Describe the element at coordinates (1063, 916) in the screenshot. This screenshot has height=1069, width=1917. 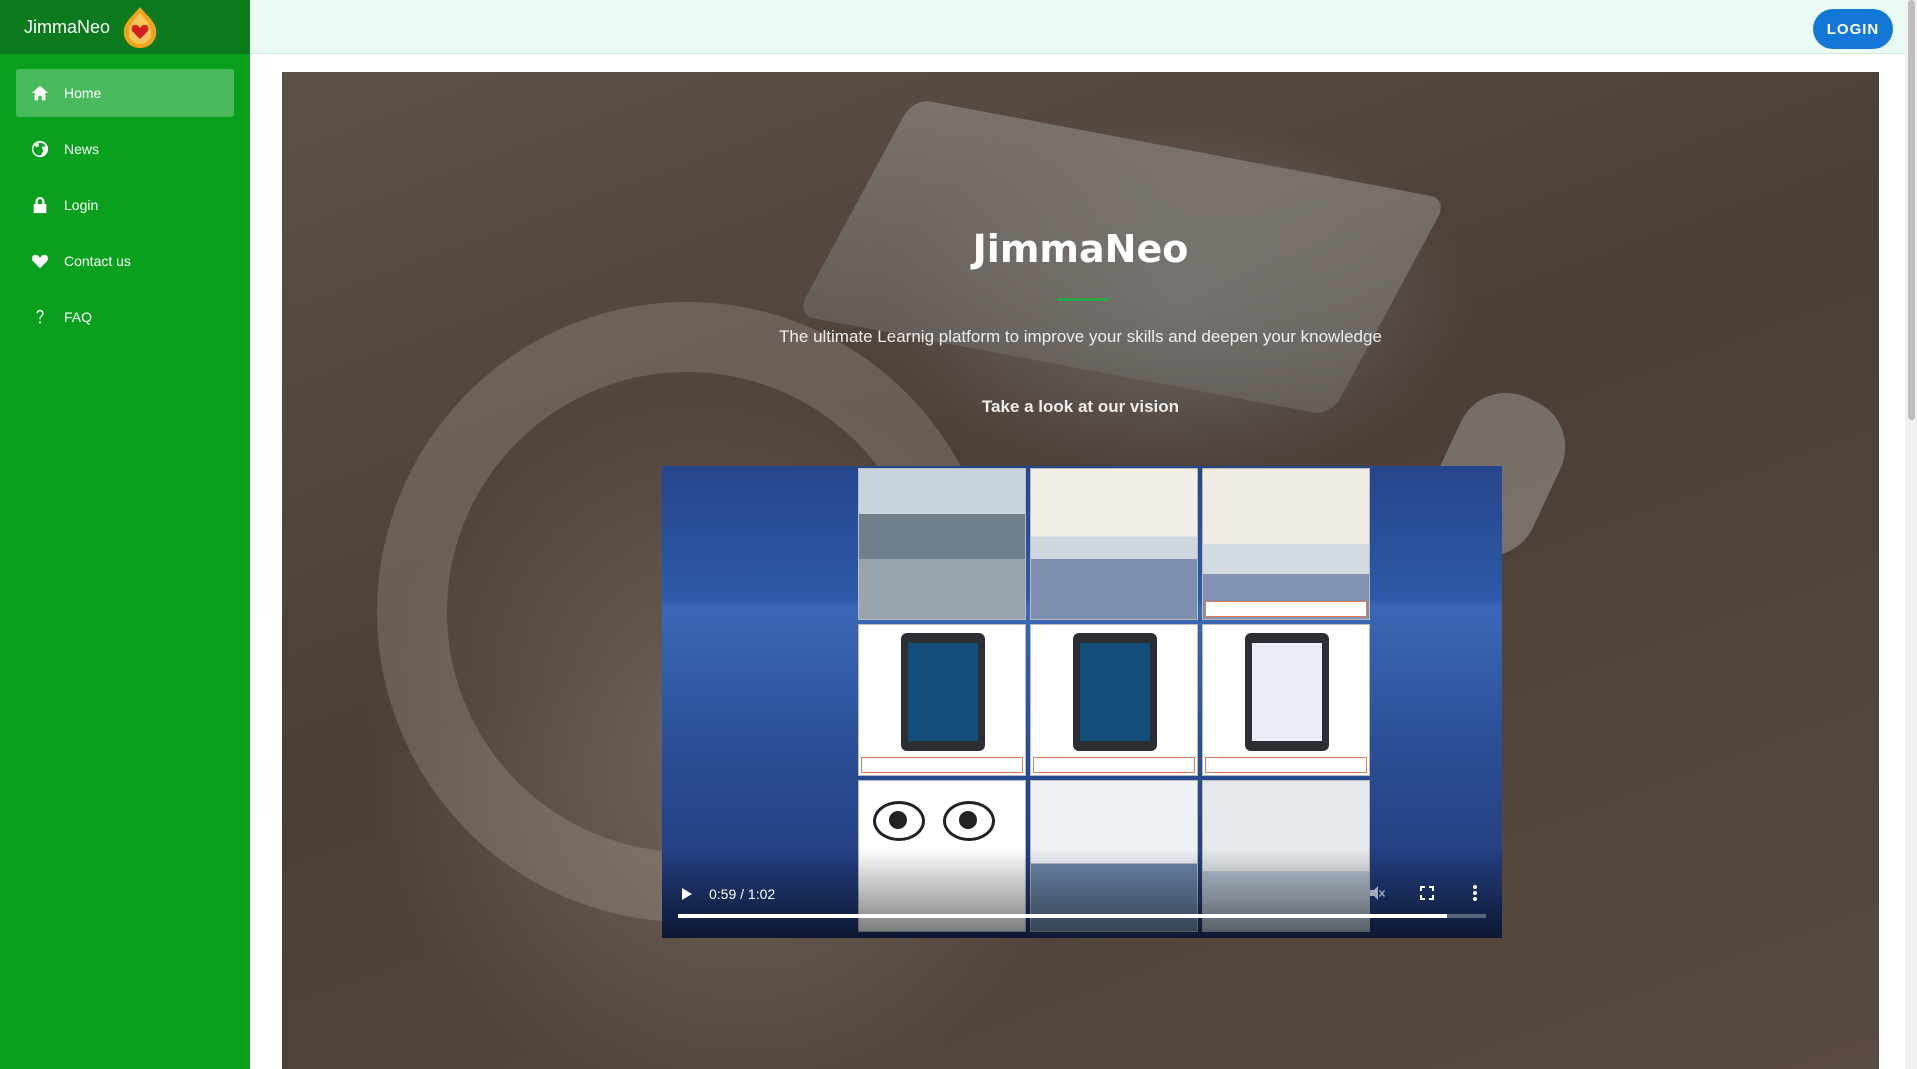
I see `video-progress-fill` at that location.